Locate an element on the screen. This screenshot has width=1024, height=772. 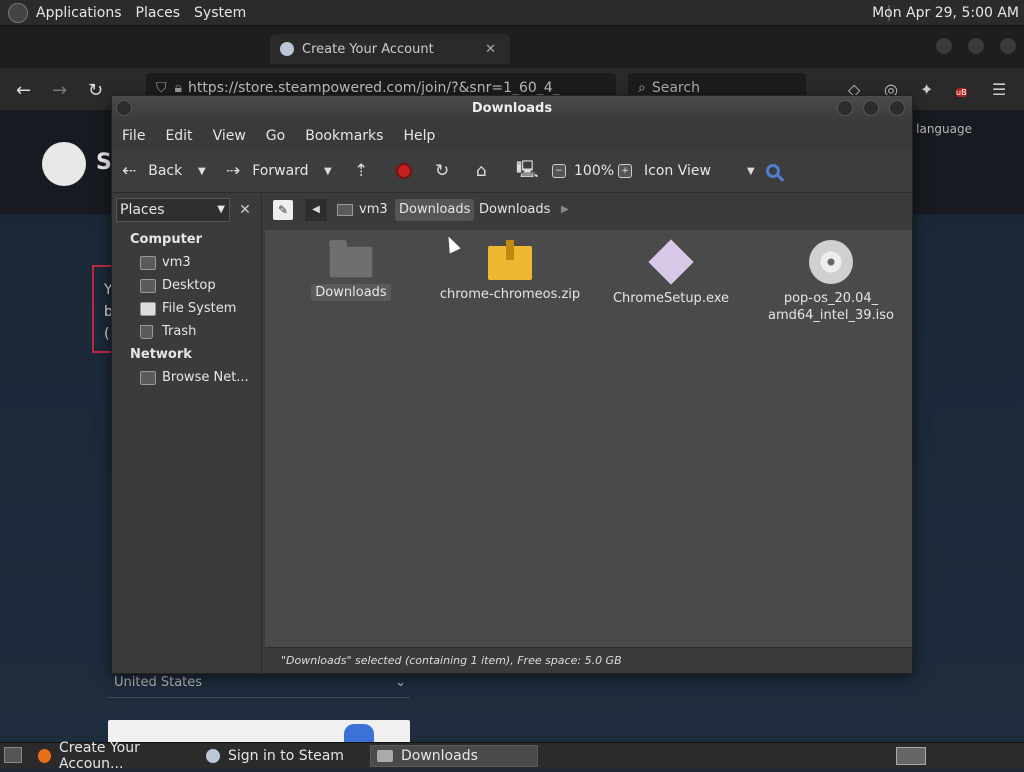
sidebar-item-file-system: File System is located at coordinates (188, 308).